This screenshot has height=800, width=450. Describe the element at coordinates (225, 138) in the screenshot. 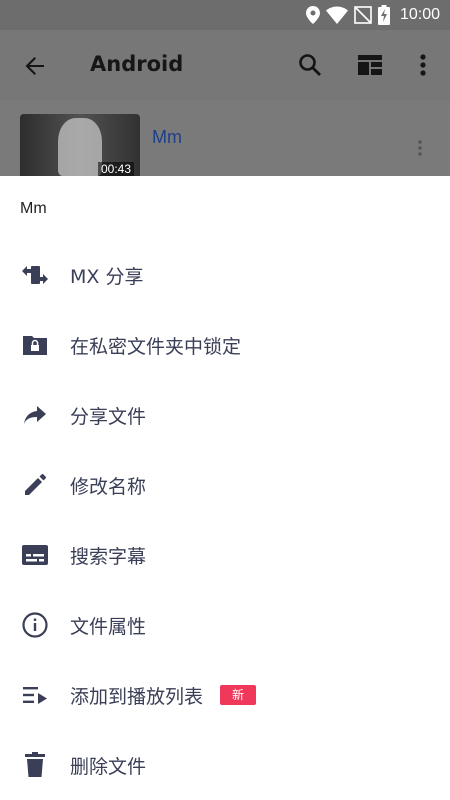

I see `video-list-item: 00:43 Mm` at that location.